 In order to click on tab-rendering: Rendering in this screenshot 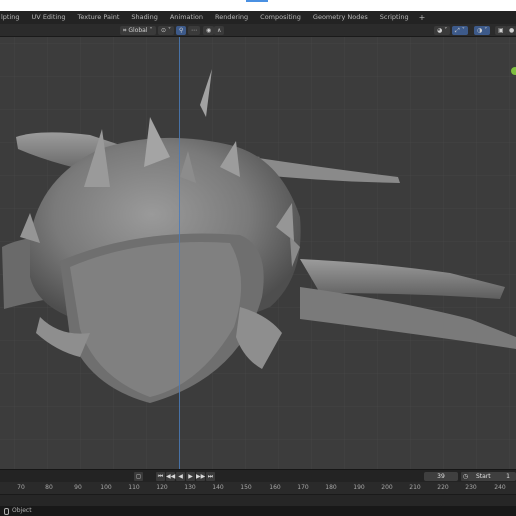, I will do `click(231, 17)`.